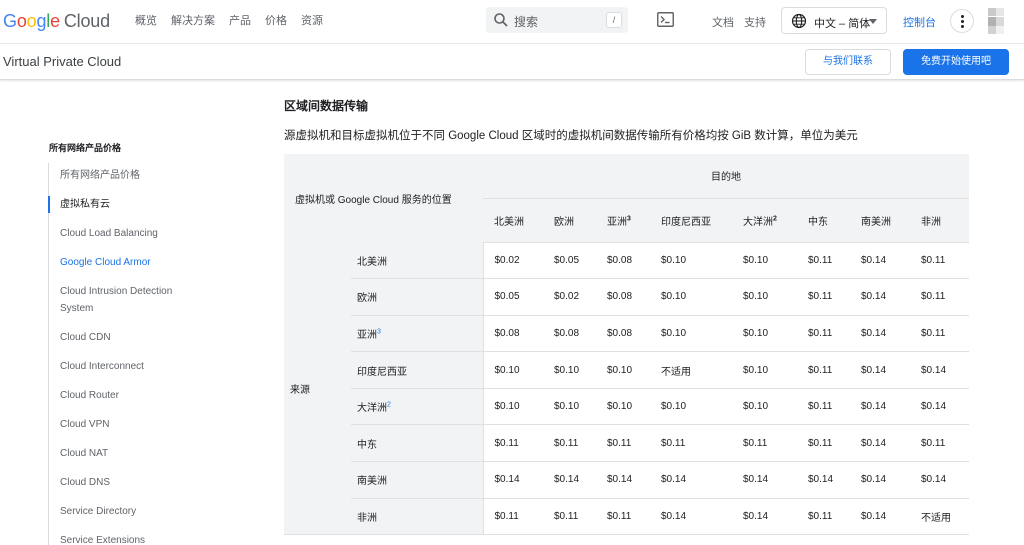 The image size is (1024, 545). I want to click on avatar, so click(999, 21).